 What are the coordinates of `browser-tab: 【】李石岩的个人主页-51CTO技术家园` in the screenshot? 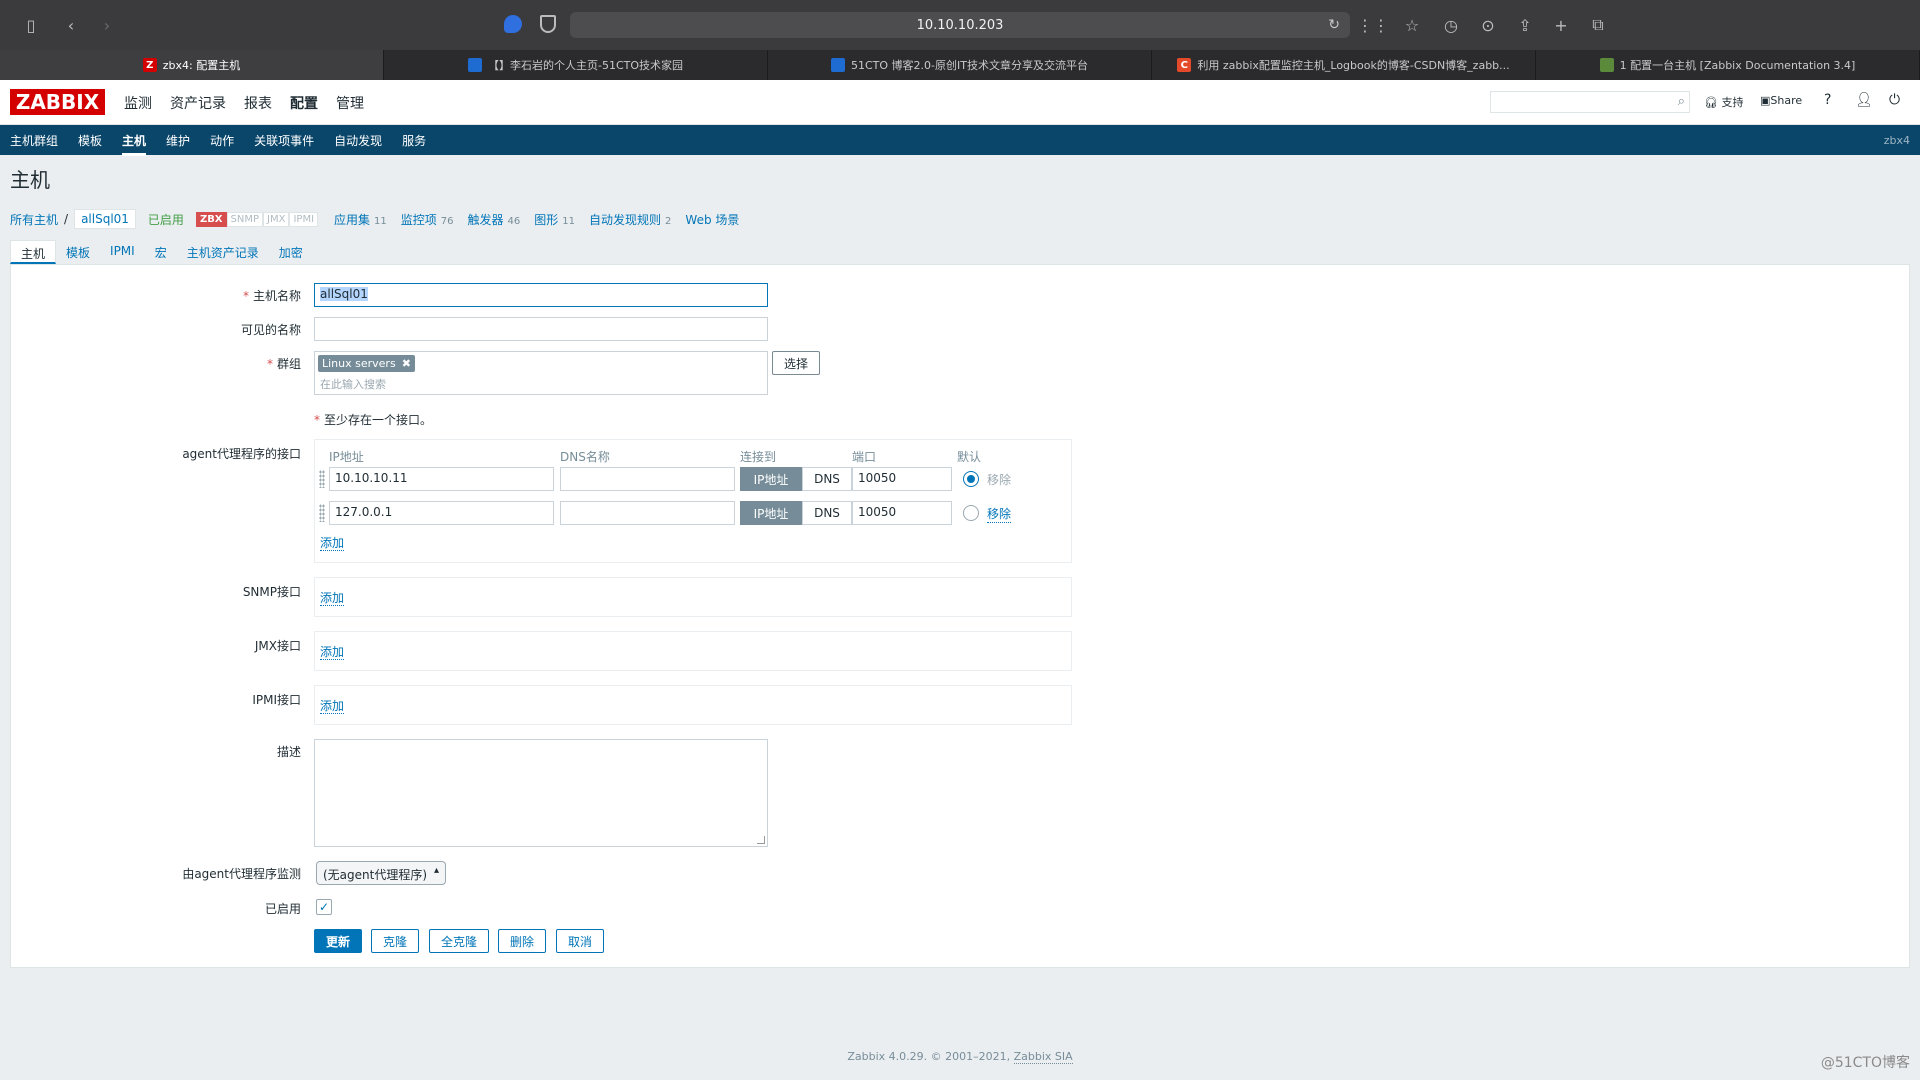 It's located at (576, 65).